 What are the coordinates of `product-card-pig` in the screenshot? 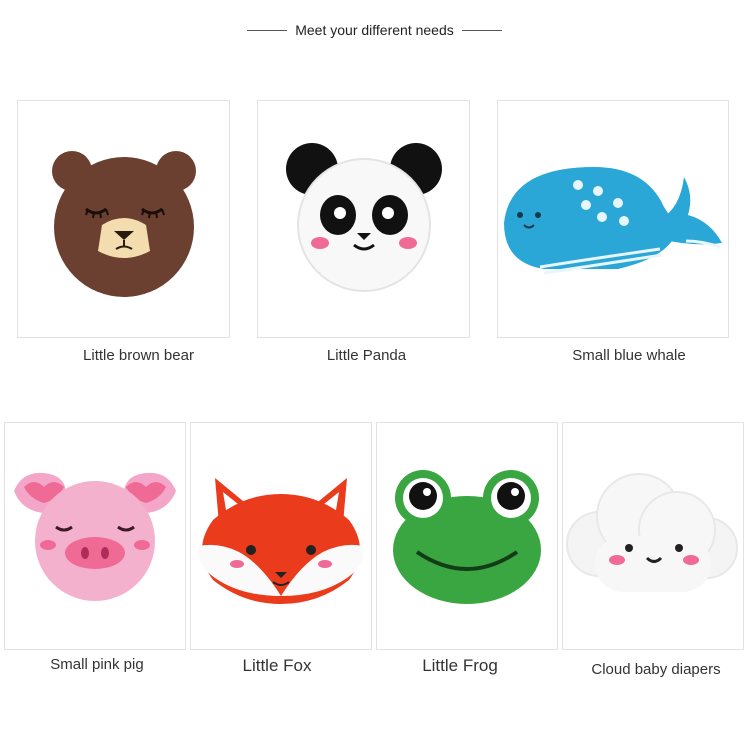 It's located at (95, 536).